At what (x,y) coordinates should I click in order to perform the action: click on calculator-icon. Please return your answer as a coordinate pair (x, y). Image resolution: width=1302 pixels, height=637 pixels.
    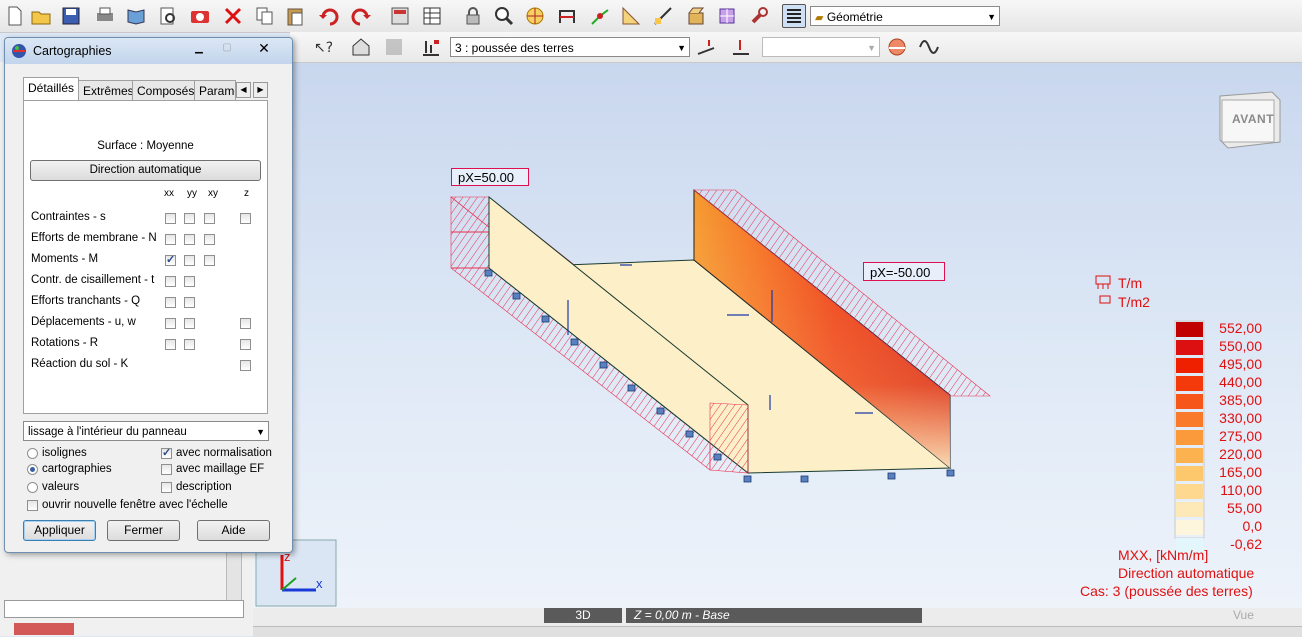
    Looking at the image, I should click on (400, 16).